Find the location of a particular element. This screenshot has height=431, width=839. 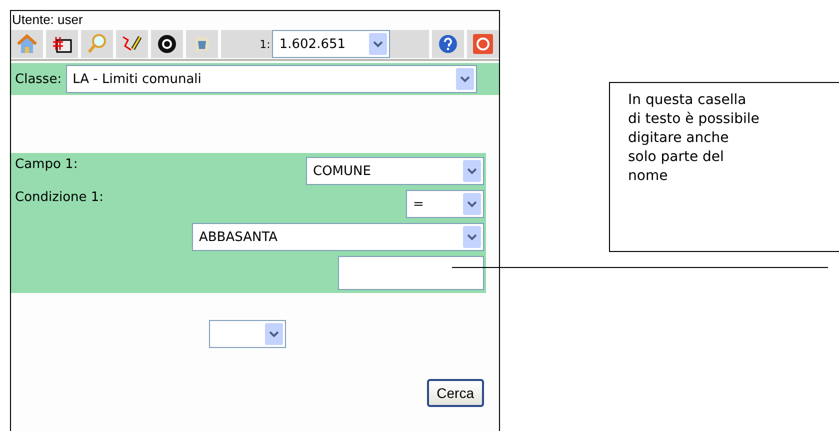

operator-select: = is located at coordinates (445, 204).